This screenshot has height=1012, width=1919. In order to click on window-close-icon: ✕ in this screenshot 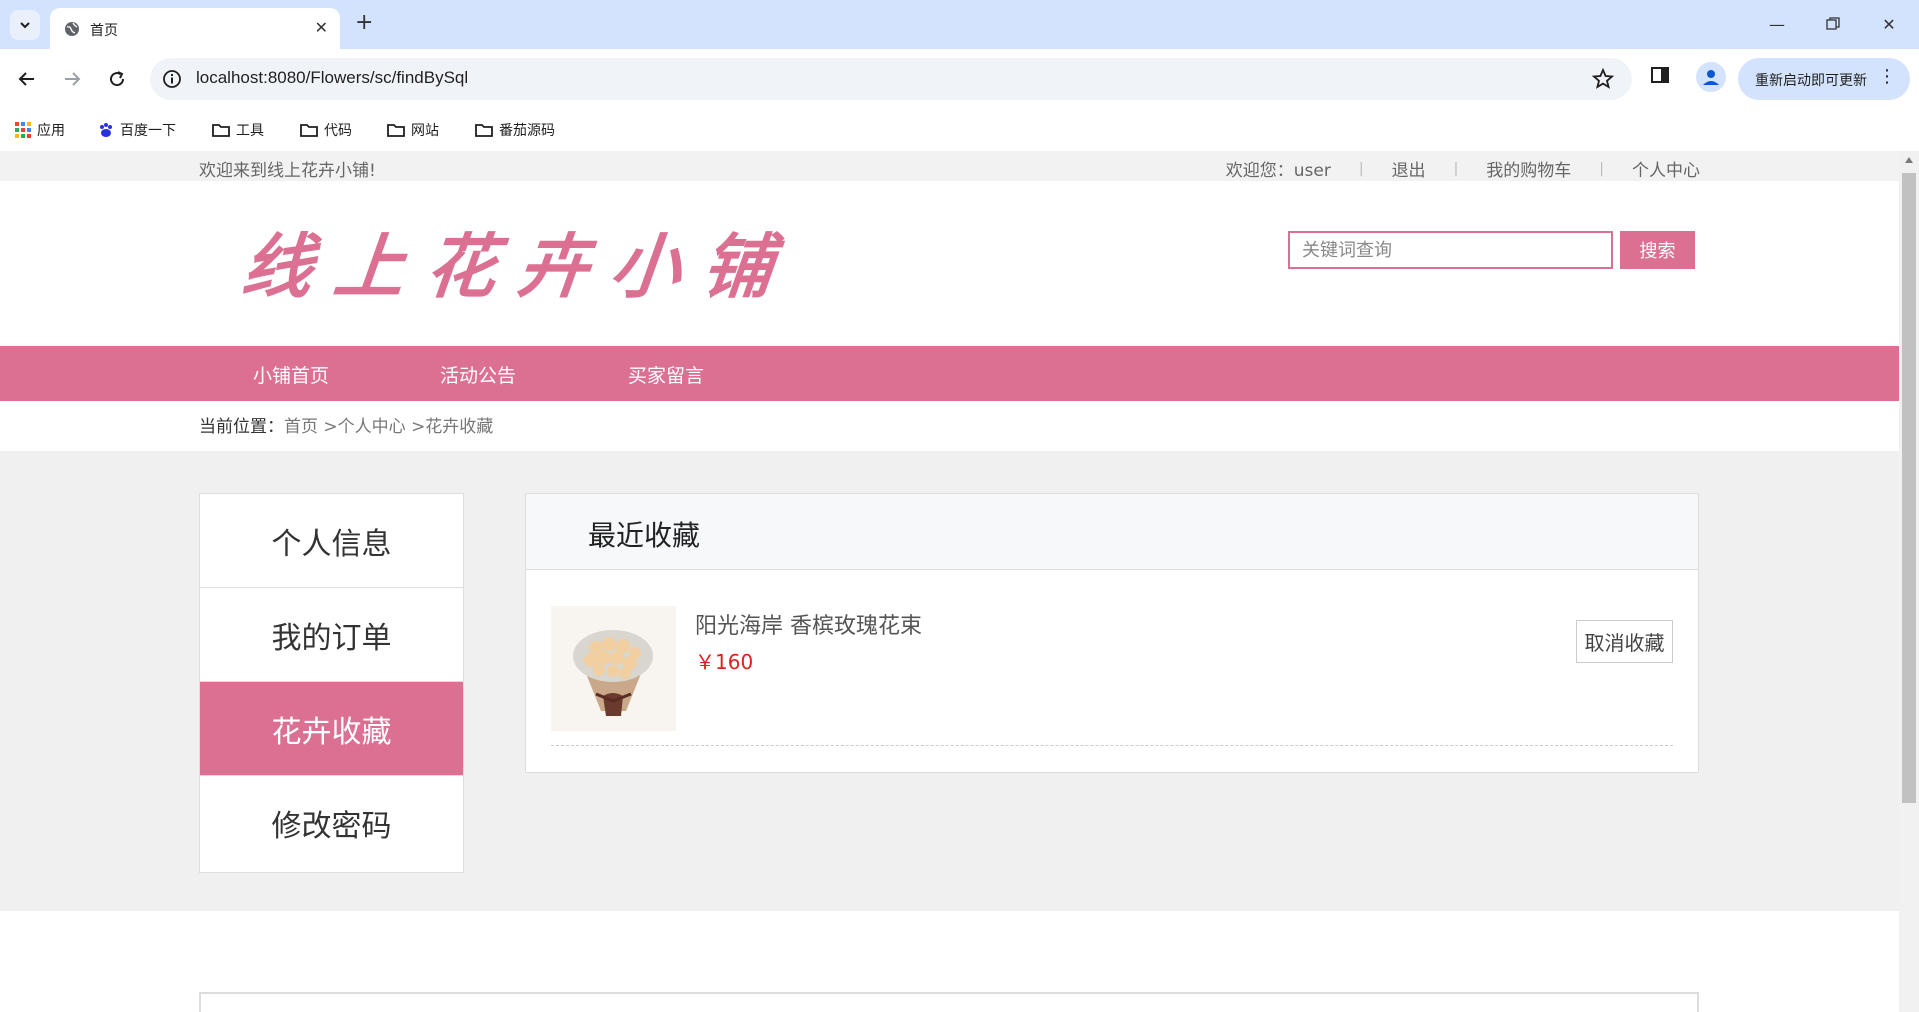, I will do `click(1889, 24)`.